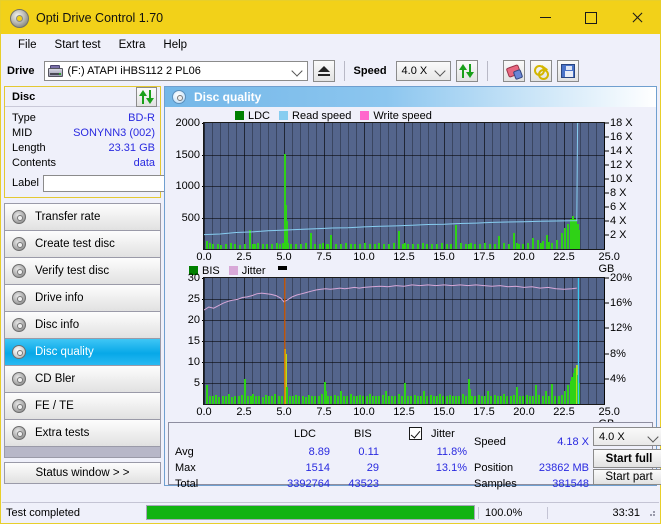 The width and height of the screenshot is (661, 524). I want to click on pane-header: Disc quality, so click(410, 97).